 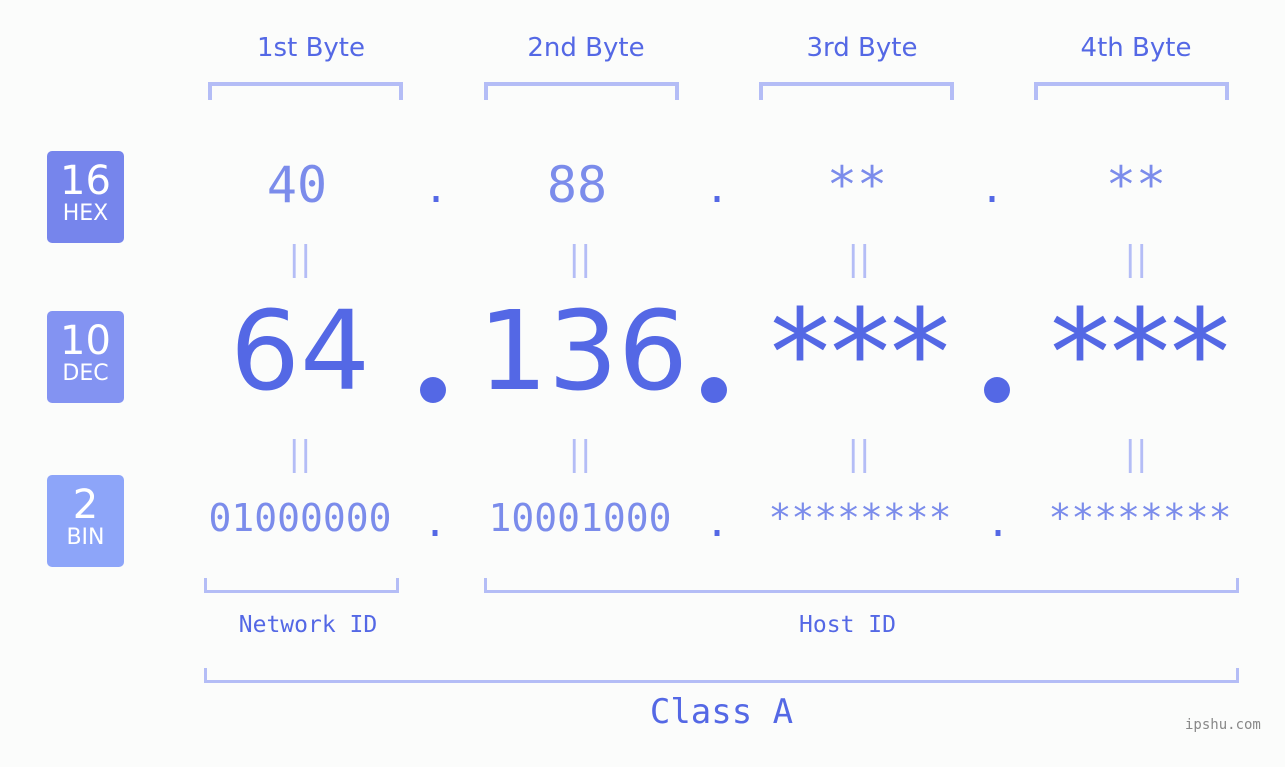 I want to click on dec-byte-2: 136, so click(x=583, y=351).